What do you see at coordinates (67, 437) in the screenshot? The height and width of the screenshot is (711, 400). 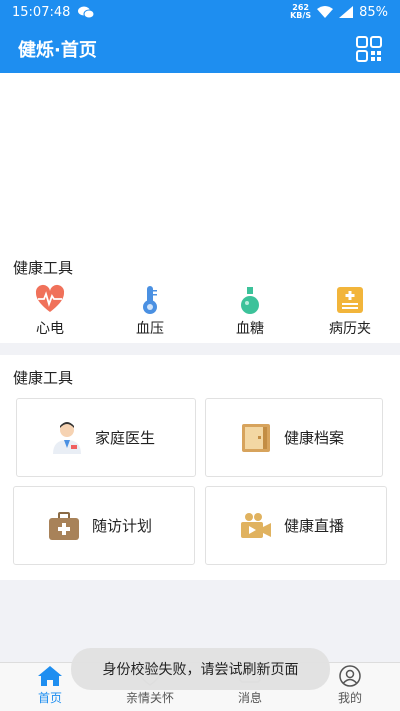 I see `doctor-icon` at bounding box center [67, 437].